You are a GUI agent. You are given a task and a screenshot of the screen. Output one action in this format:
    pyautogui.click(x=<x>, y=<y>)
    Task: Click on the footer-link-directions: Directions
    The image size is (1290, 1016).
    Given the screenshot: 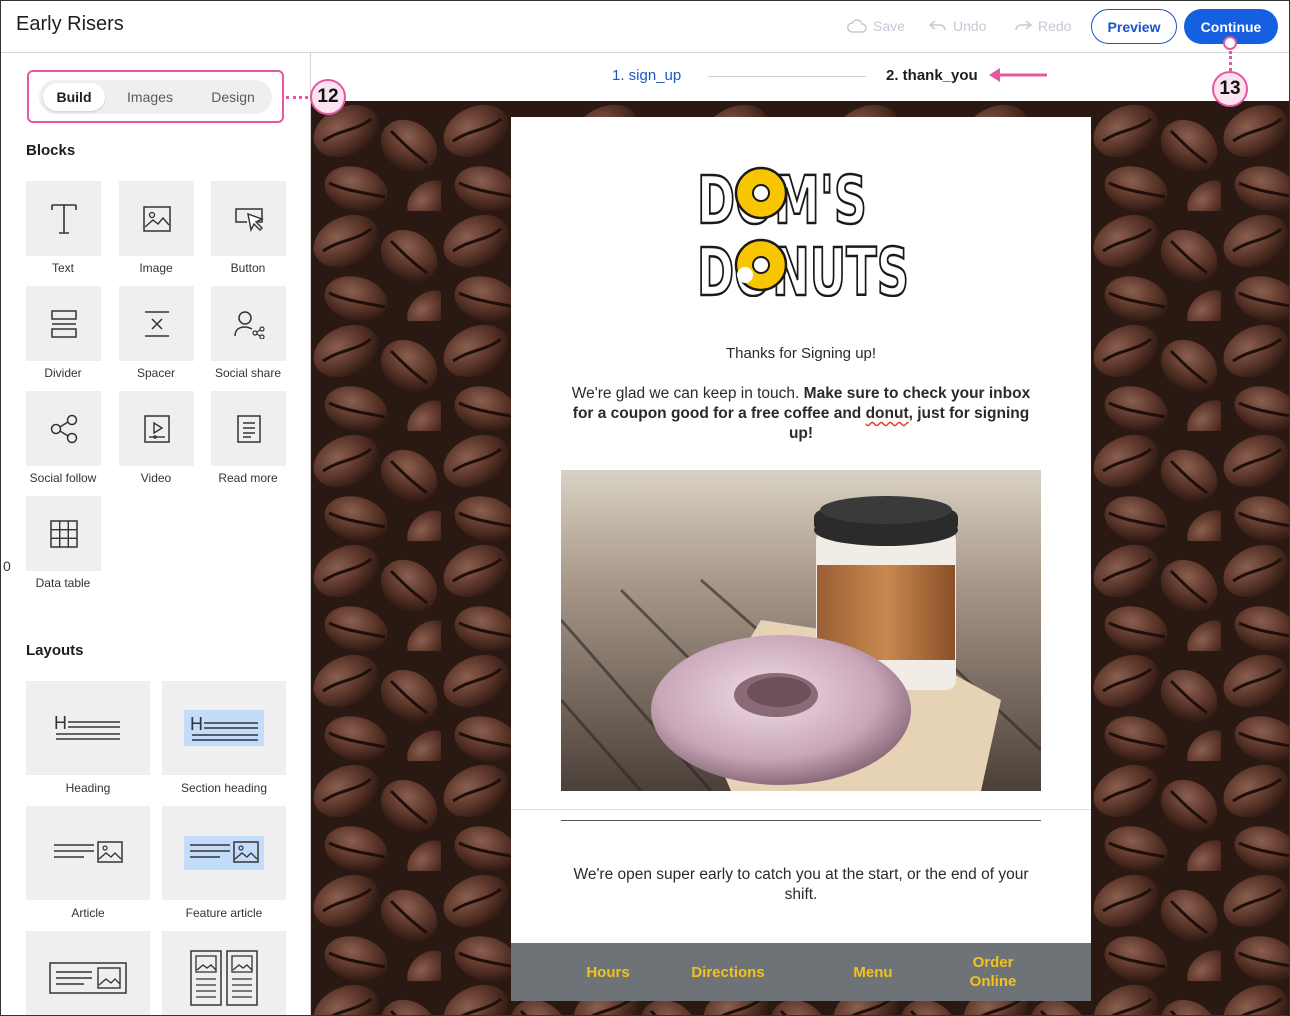 What is the action you would take?
    pyautogui.click(x=728, y=972)
    